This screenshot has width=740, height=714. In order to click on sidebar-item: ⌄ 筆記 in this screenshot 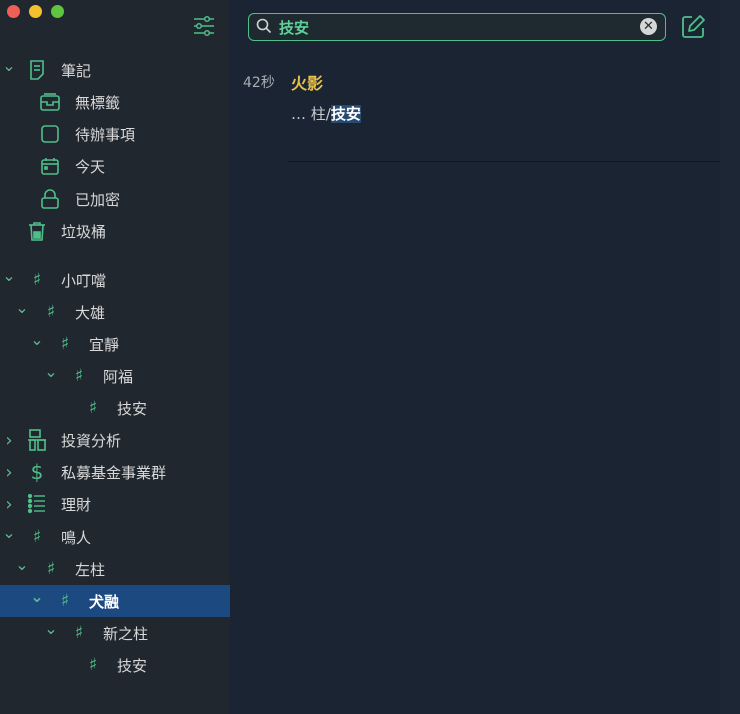, I will do `click(115, 70)`.